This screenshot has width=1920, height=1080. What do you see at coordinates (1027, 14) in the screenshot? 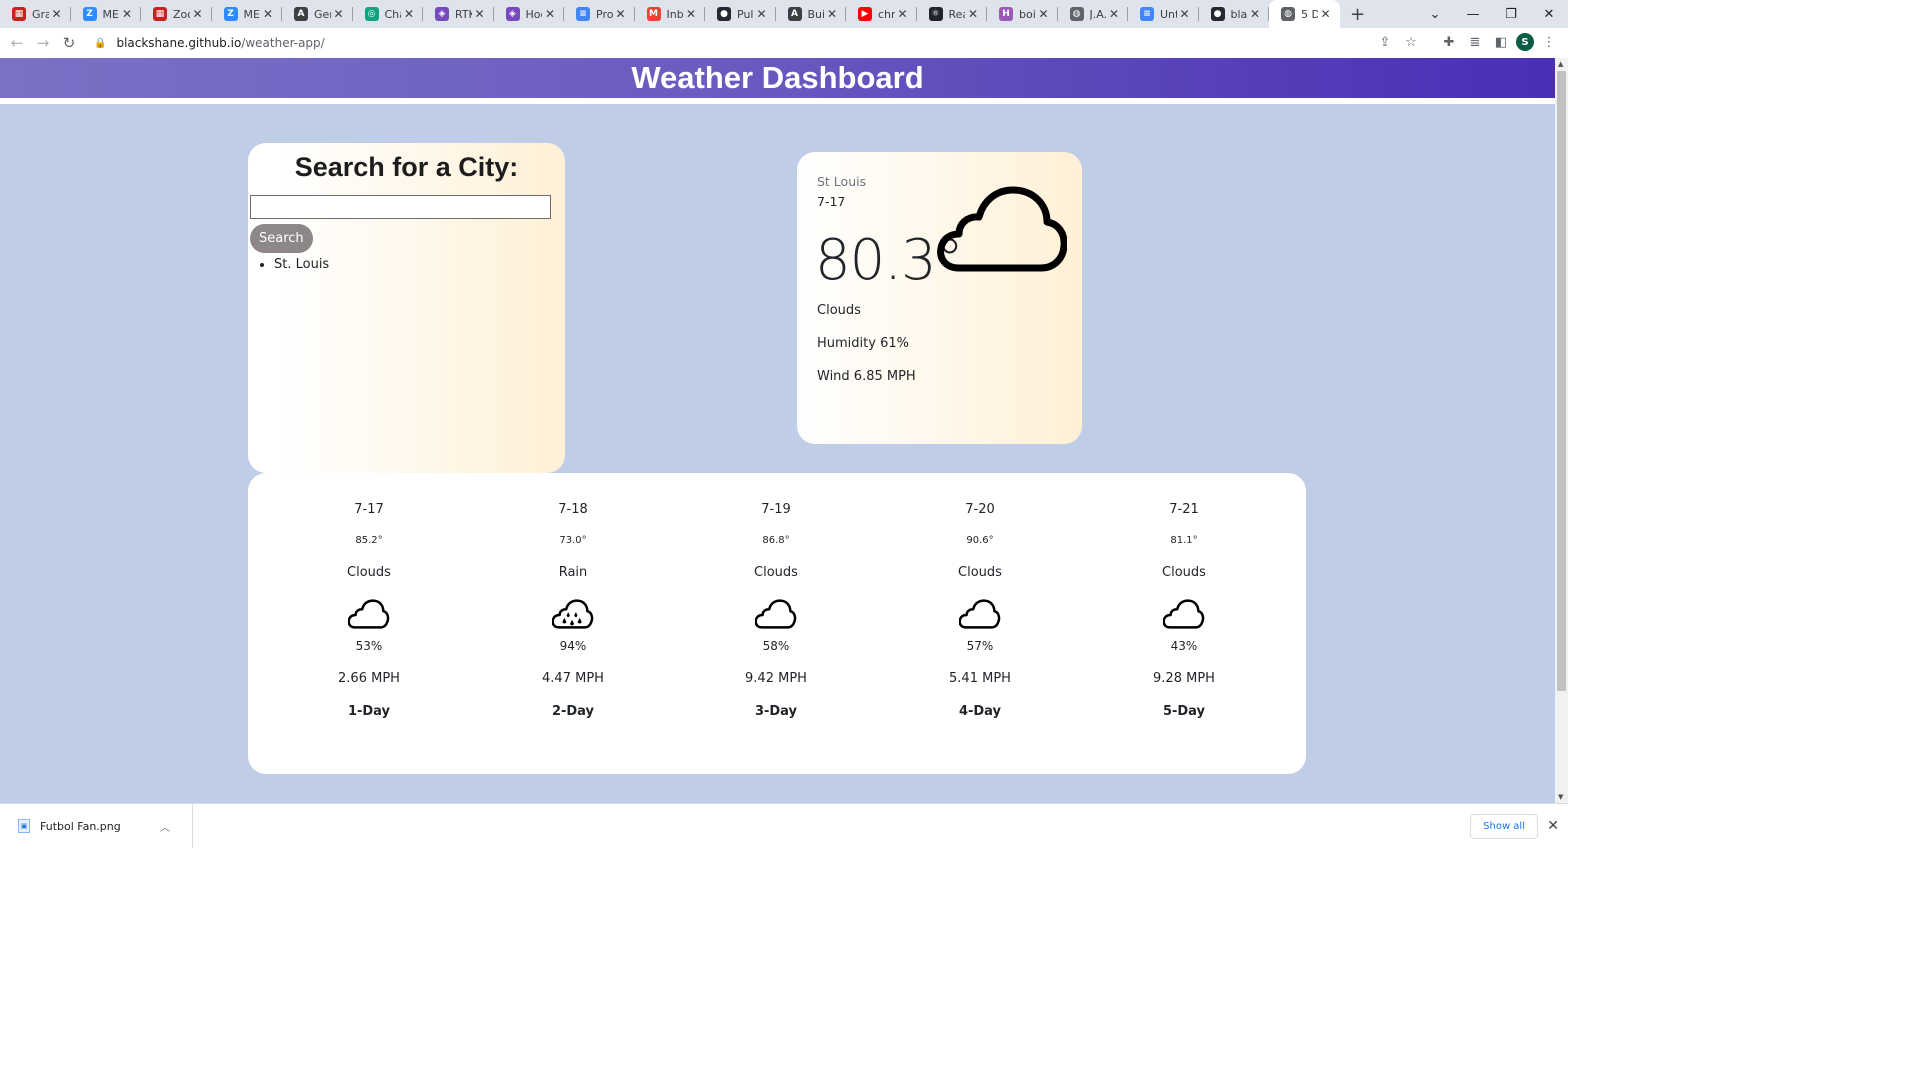
I see `tab-label: boil` at bounding box center [1027, 14].